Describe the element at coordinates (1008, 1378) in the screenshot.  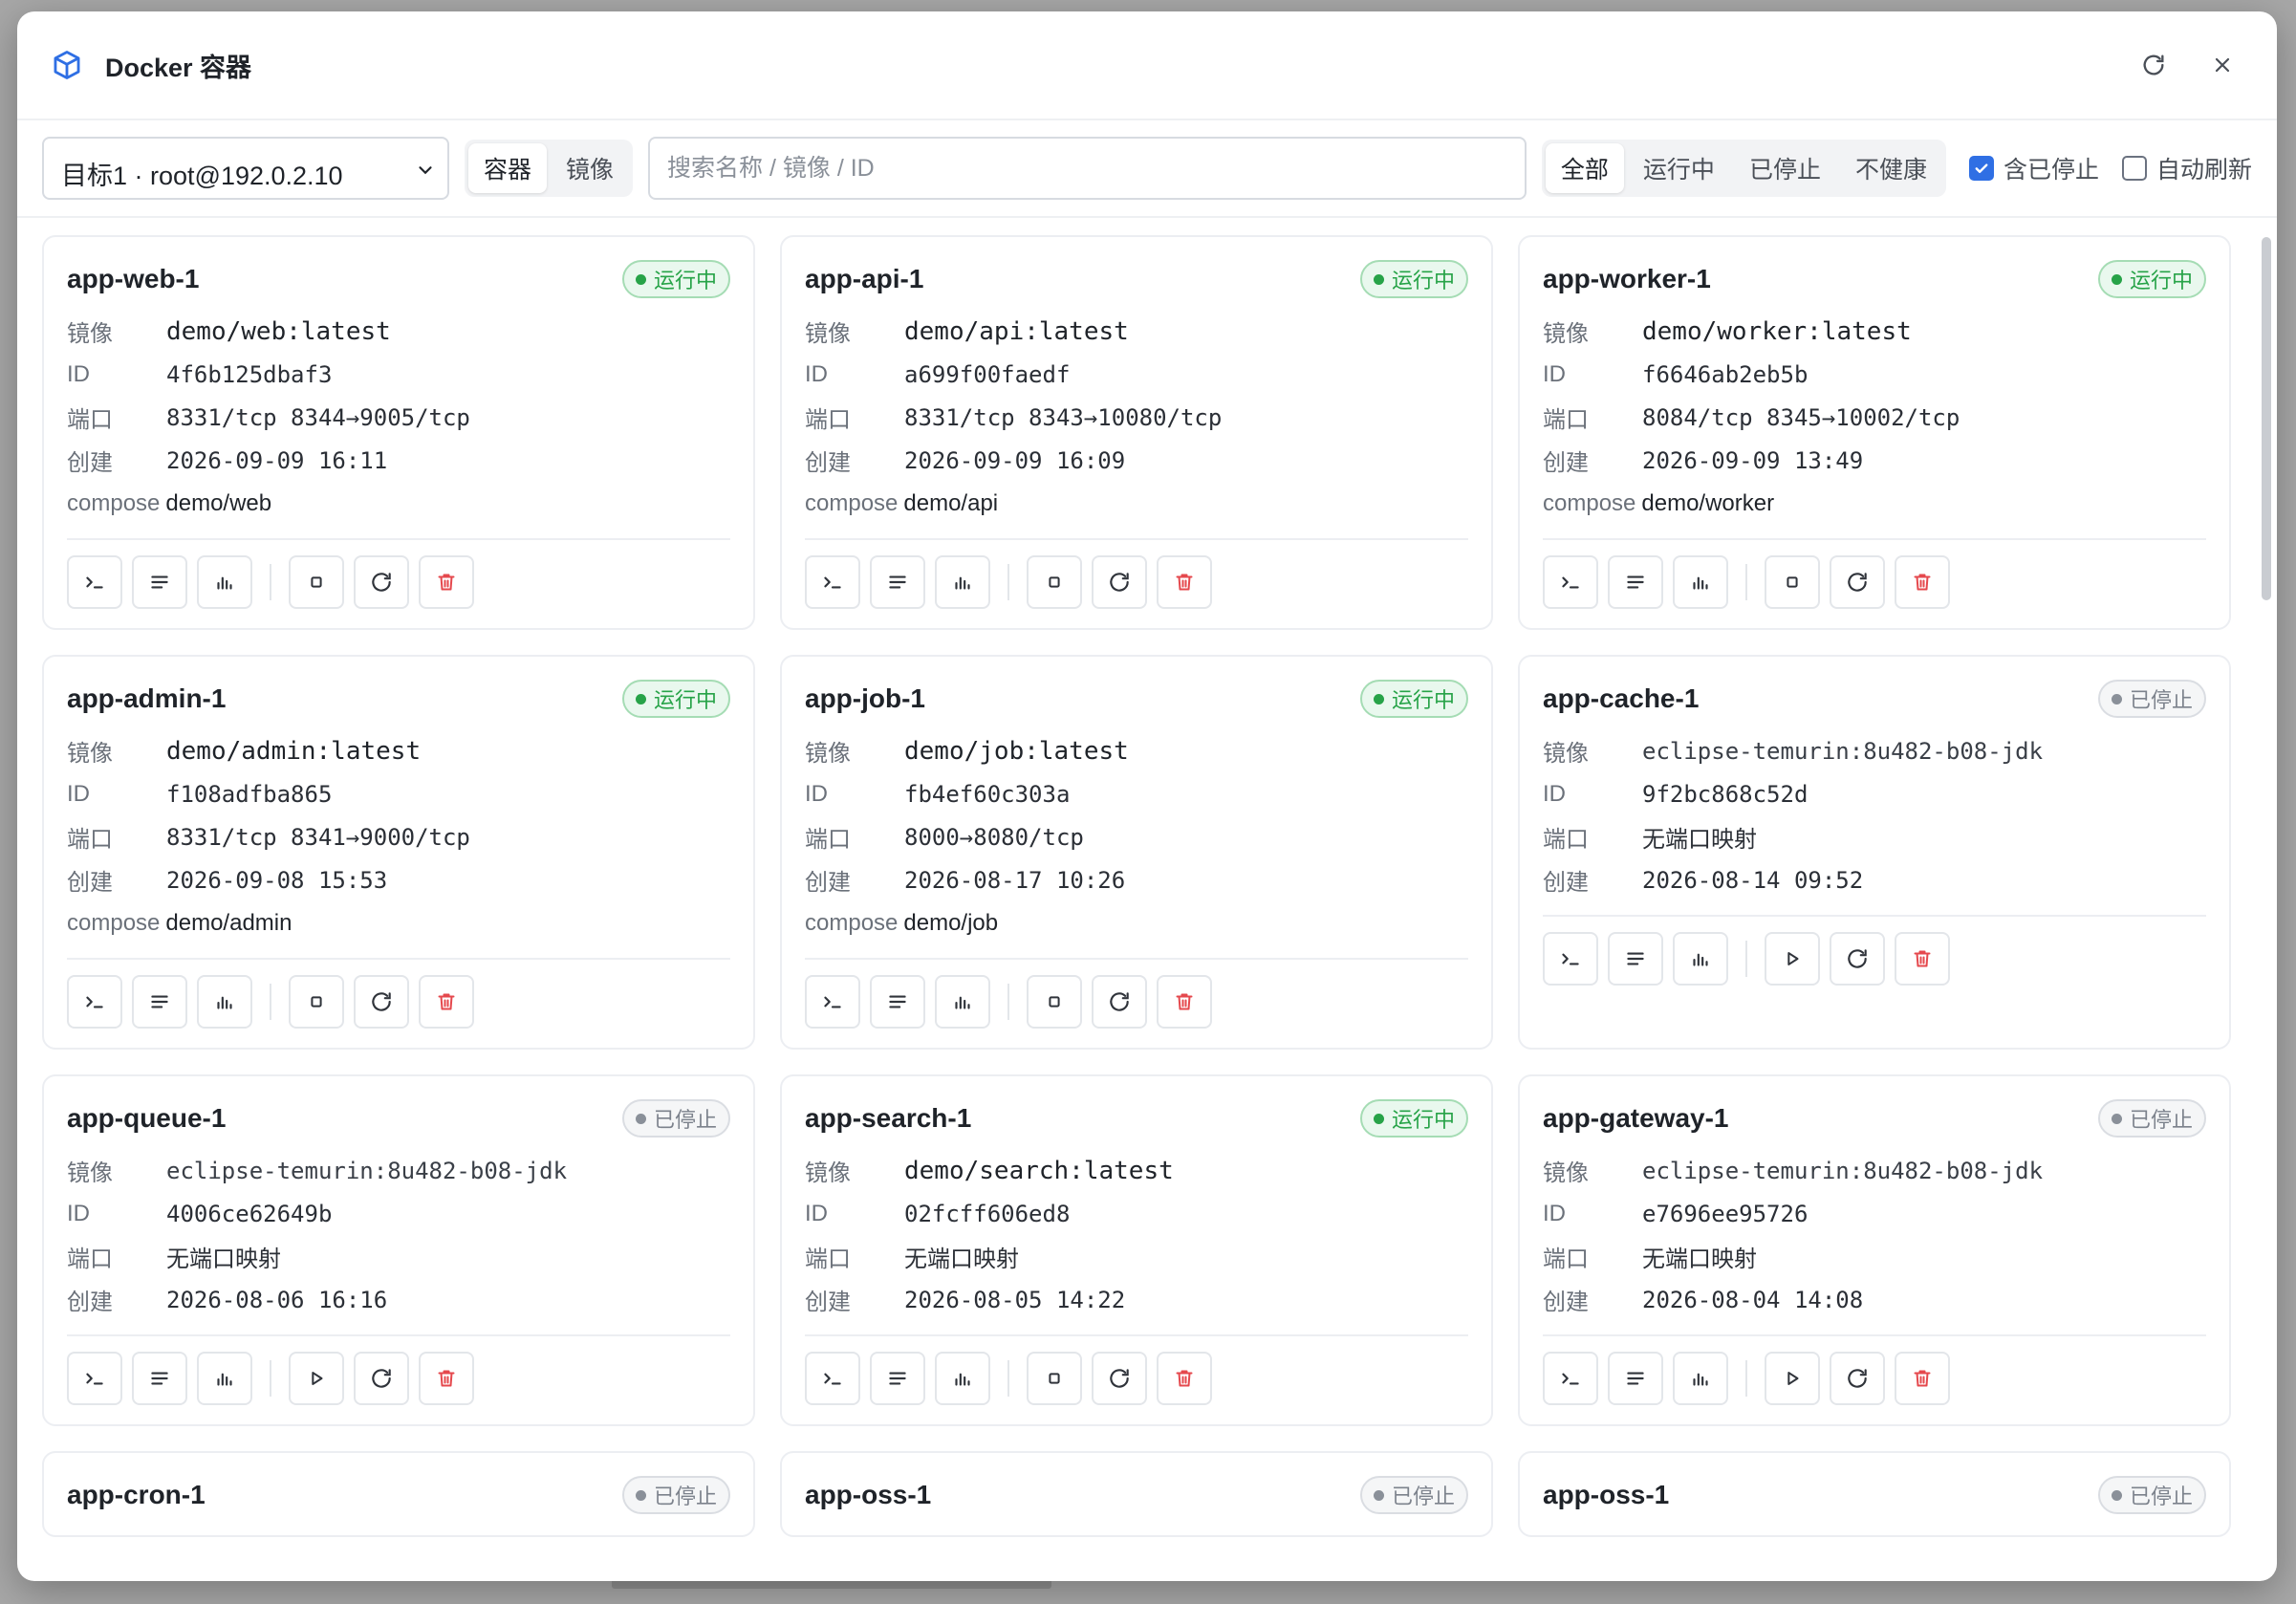
I see `actions-separator` at that location.